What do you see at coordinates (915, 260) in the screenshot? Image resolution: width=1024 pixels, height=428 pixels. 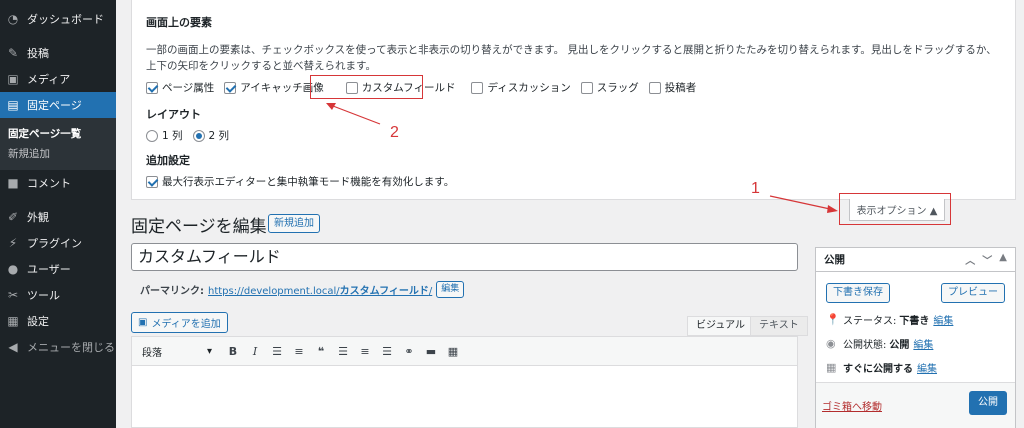 I see `publish-header: 公開 ︿ ﹀ ▲` at bounding box center [915, 260].